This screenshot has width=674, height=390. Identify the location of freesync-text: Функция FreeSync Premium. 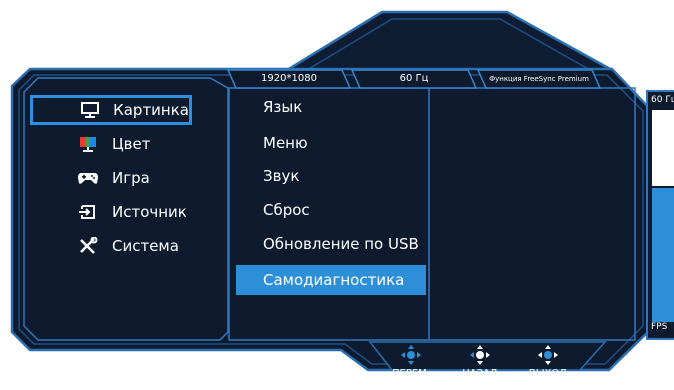
(539, 79).